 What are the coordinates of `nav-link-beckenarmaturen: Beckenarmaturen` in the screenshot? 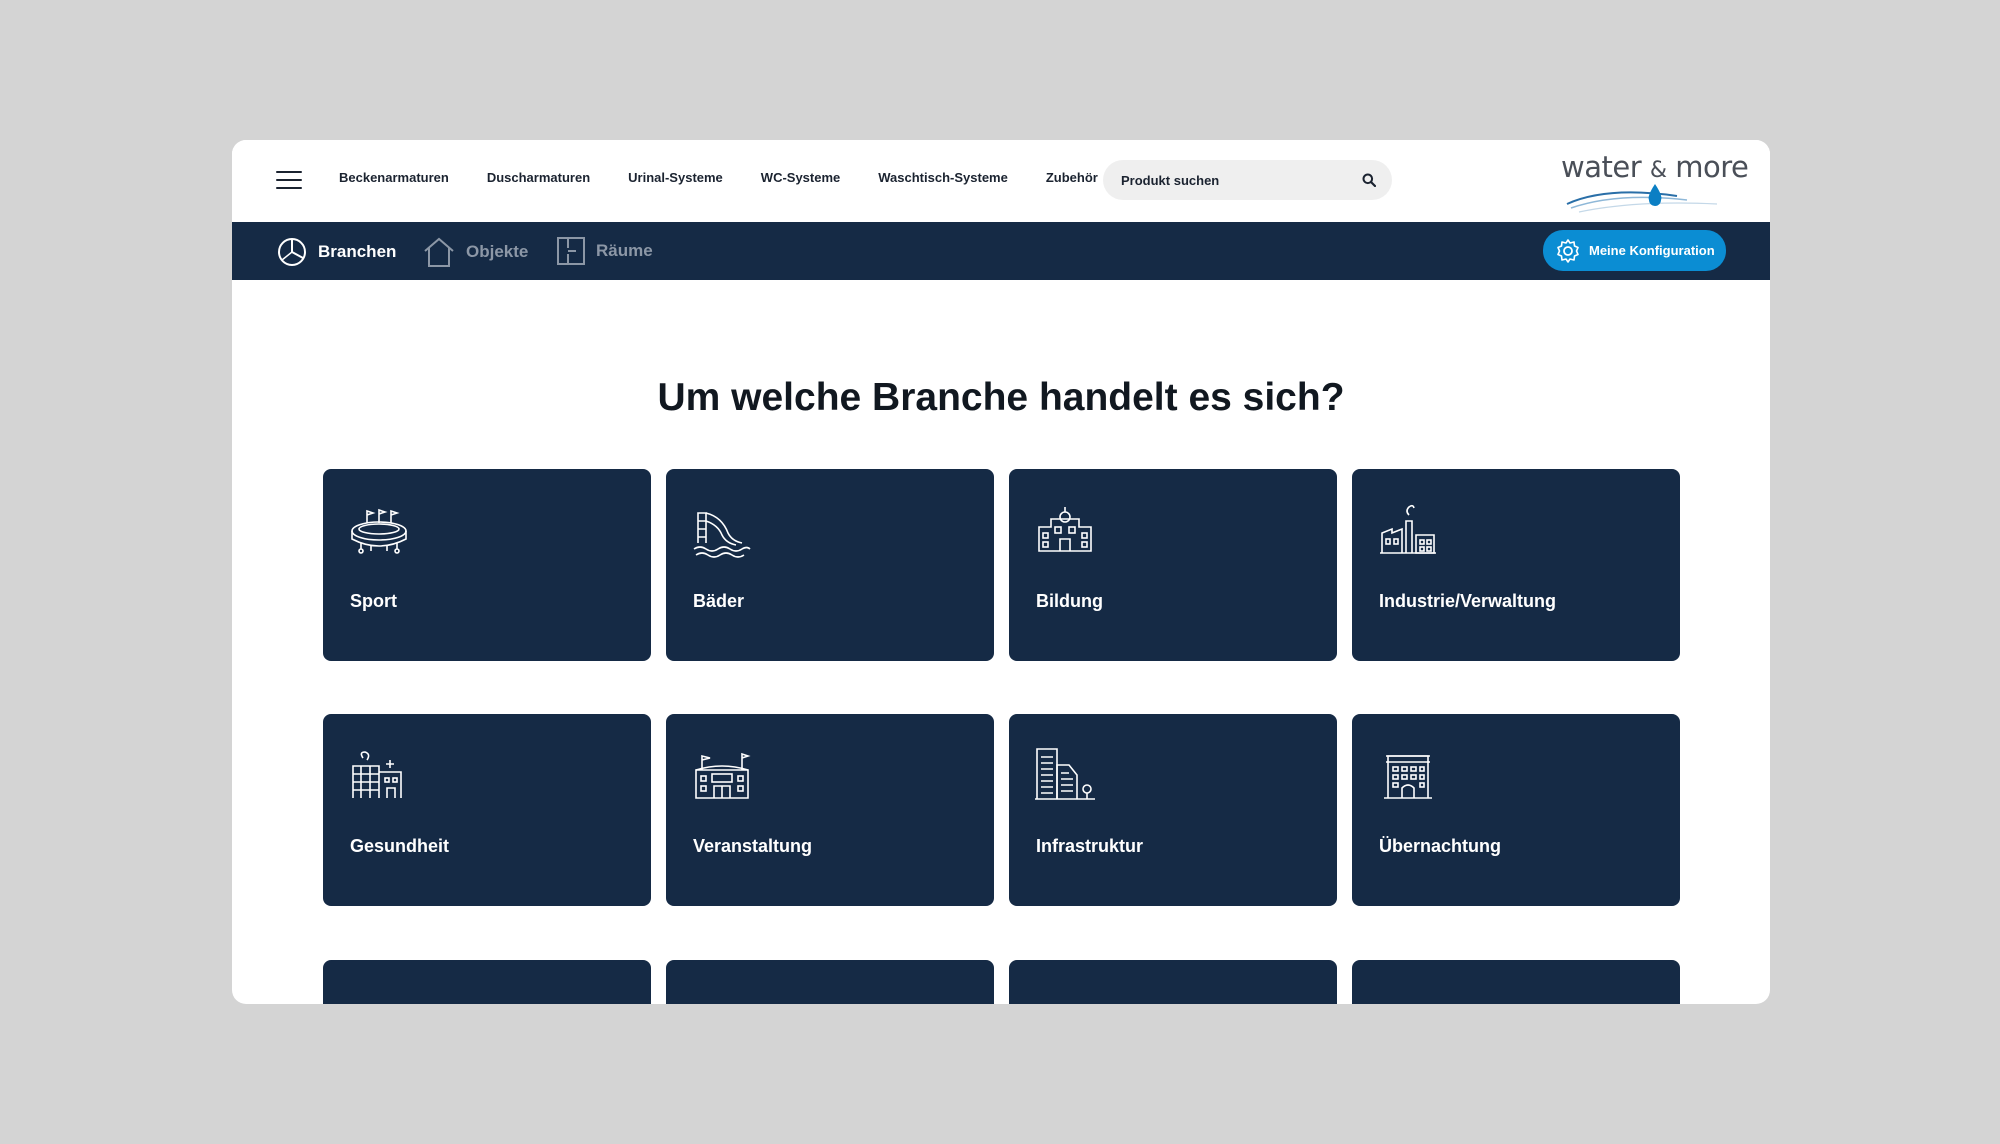 It's located at (394, 177).